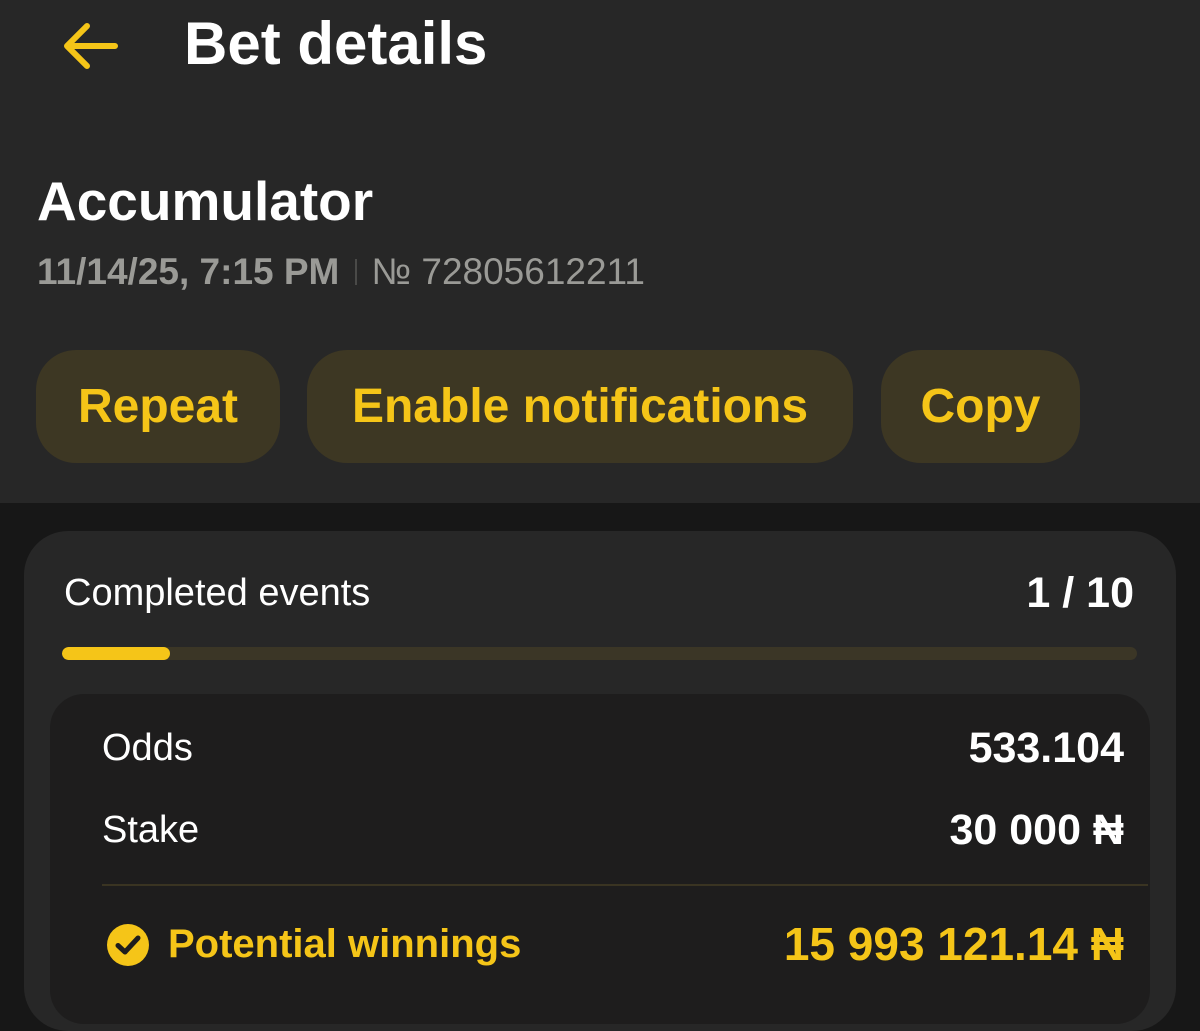 The height and width of the screenshot is (1031, 1200). Describe the element at coordinates (341, 272) in the screenshot. I see `bet-meta: 11/14/25, 7:15 PM № 72805612211` at that location.